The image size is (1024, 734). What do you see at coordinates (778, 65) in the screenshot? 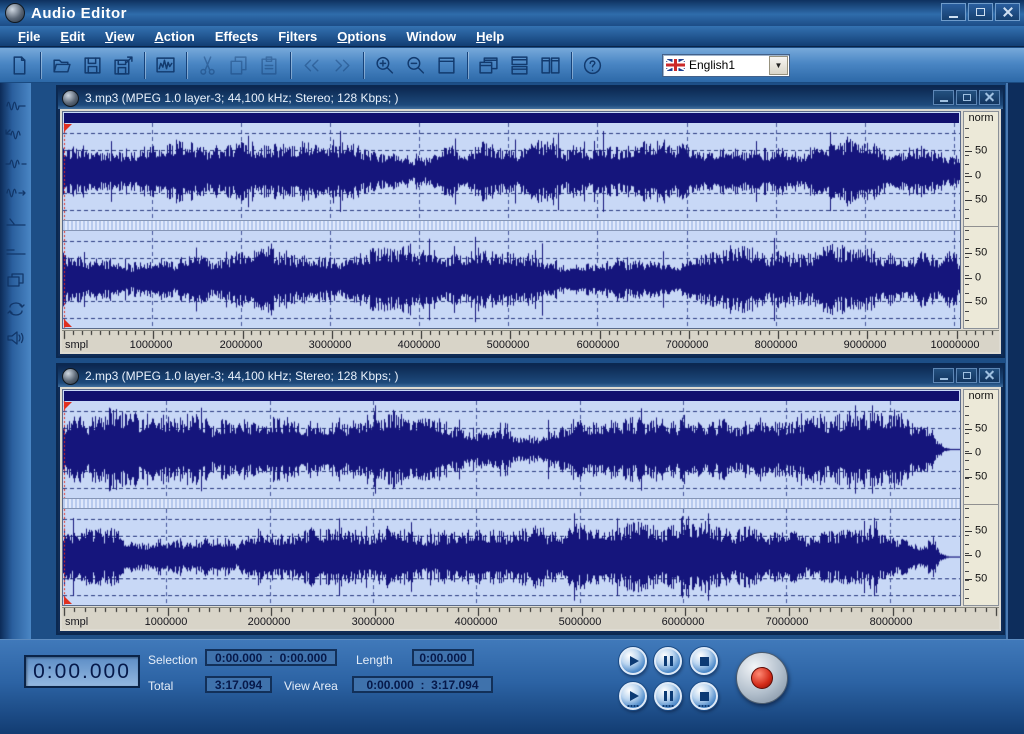
I see `combo-dropdown-button: ▼` at bounding box center [778, 65].